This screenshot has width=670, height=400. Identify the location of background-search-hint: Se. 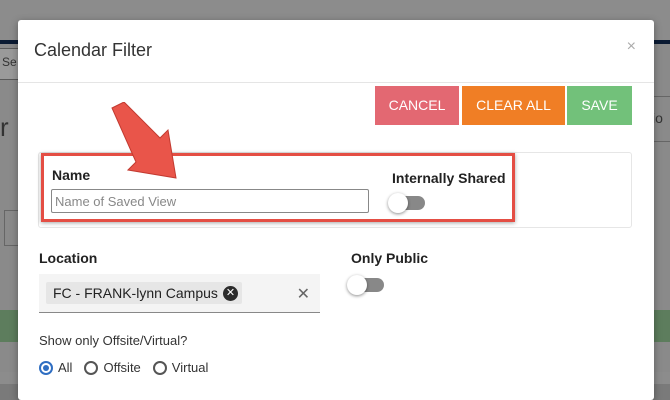
(9, 62).